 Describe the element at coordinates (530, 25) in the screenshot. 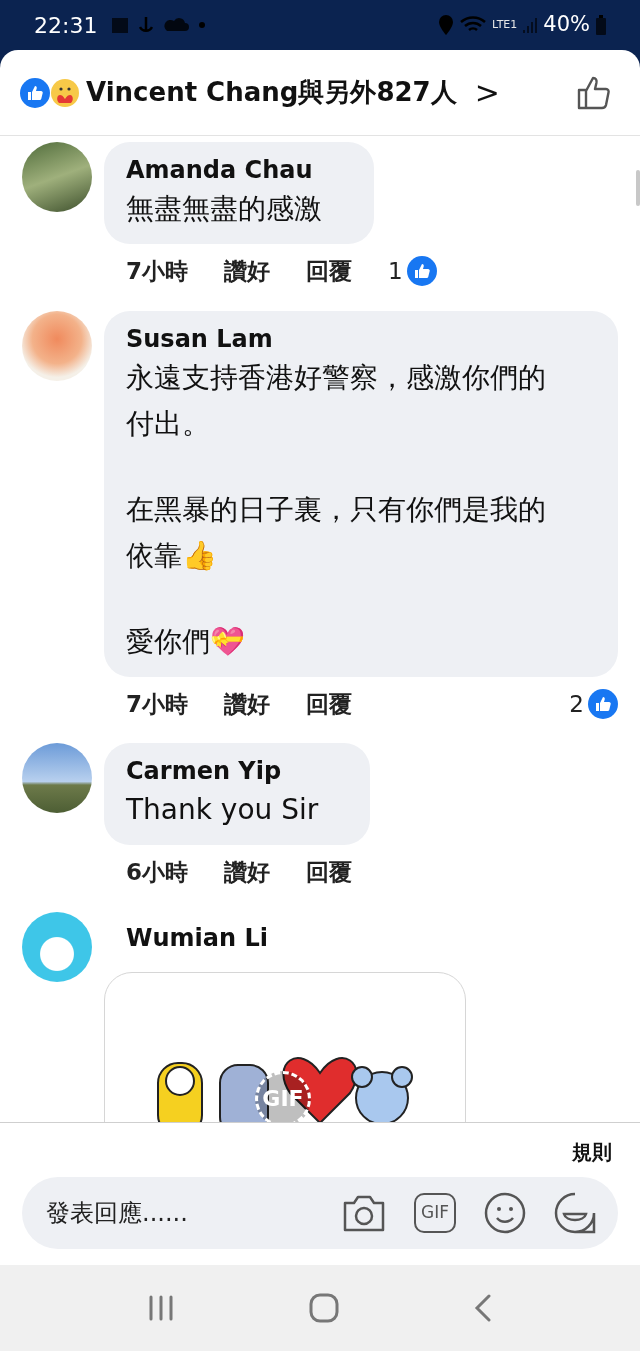

I see `signal-icon` at that location.